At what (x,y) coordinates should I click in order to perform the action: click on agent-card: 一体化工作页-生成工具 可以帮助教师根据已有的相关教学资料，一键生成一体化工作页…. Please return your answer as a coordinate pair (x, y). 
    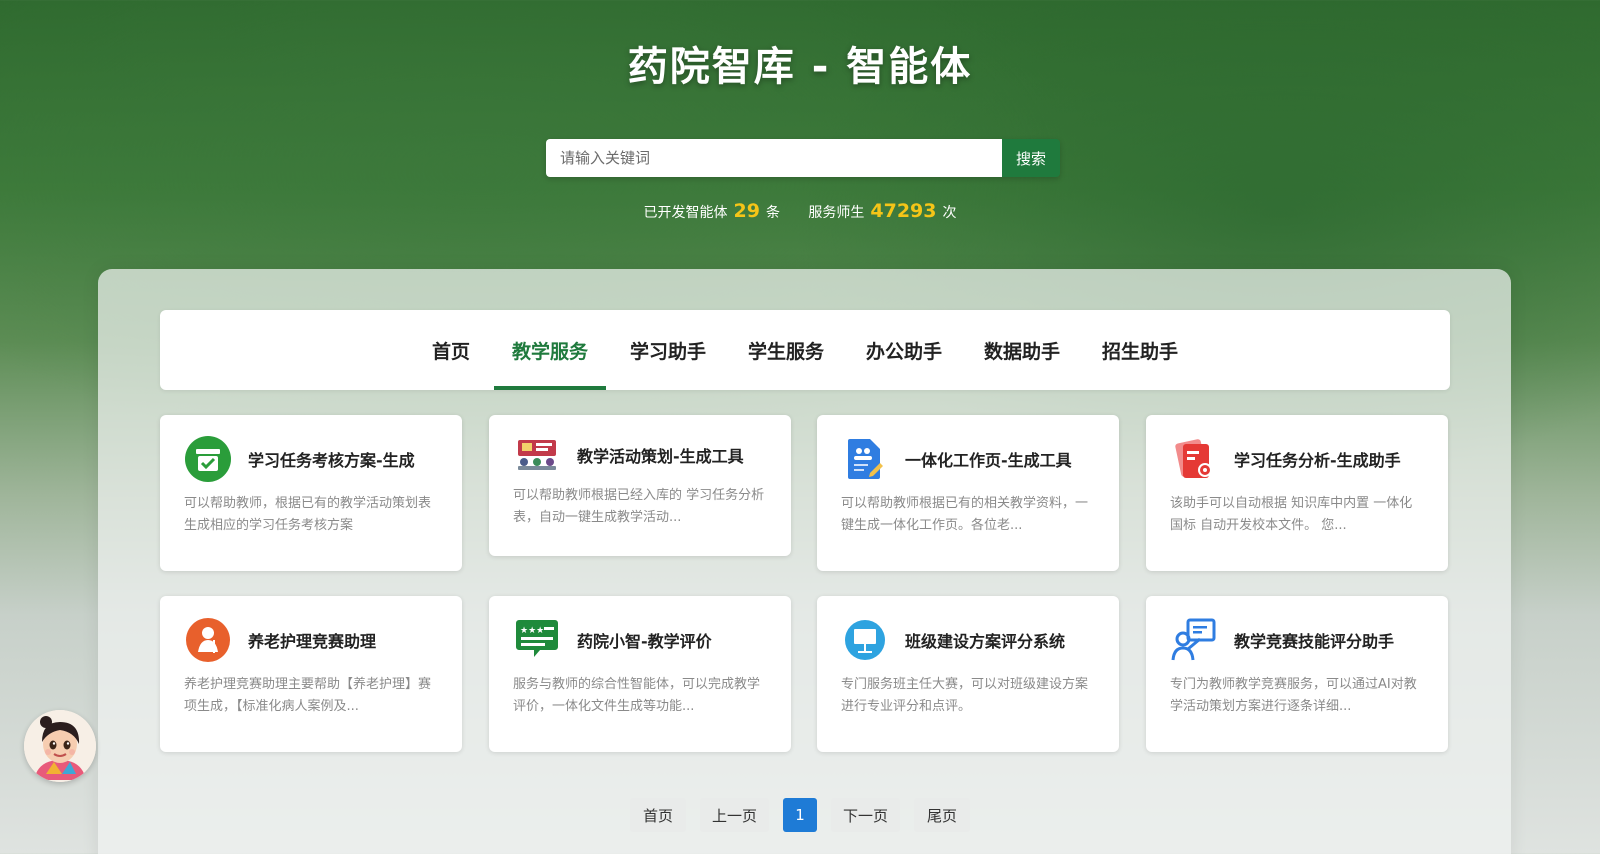
    Looking at the image, I should click on (968, 493).